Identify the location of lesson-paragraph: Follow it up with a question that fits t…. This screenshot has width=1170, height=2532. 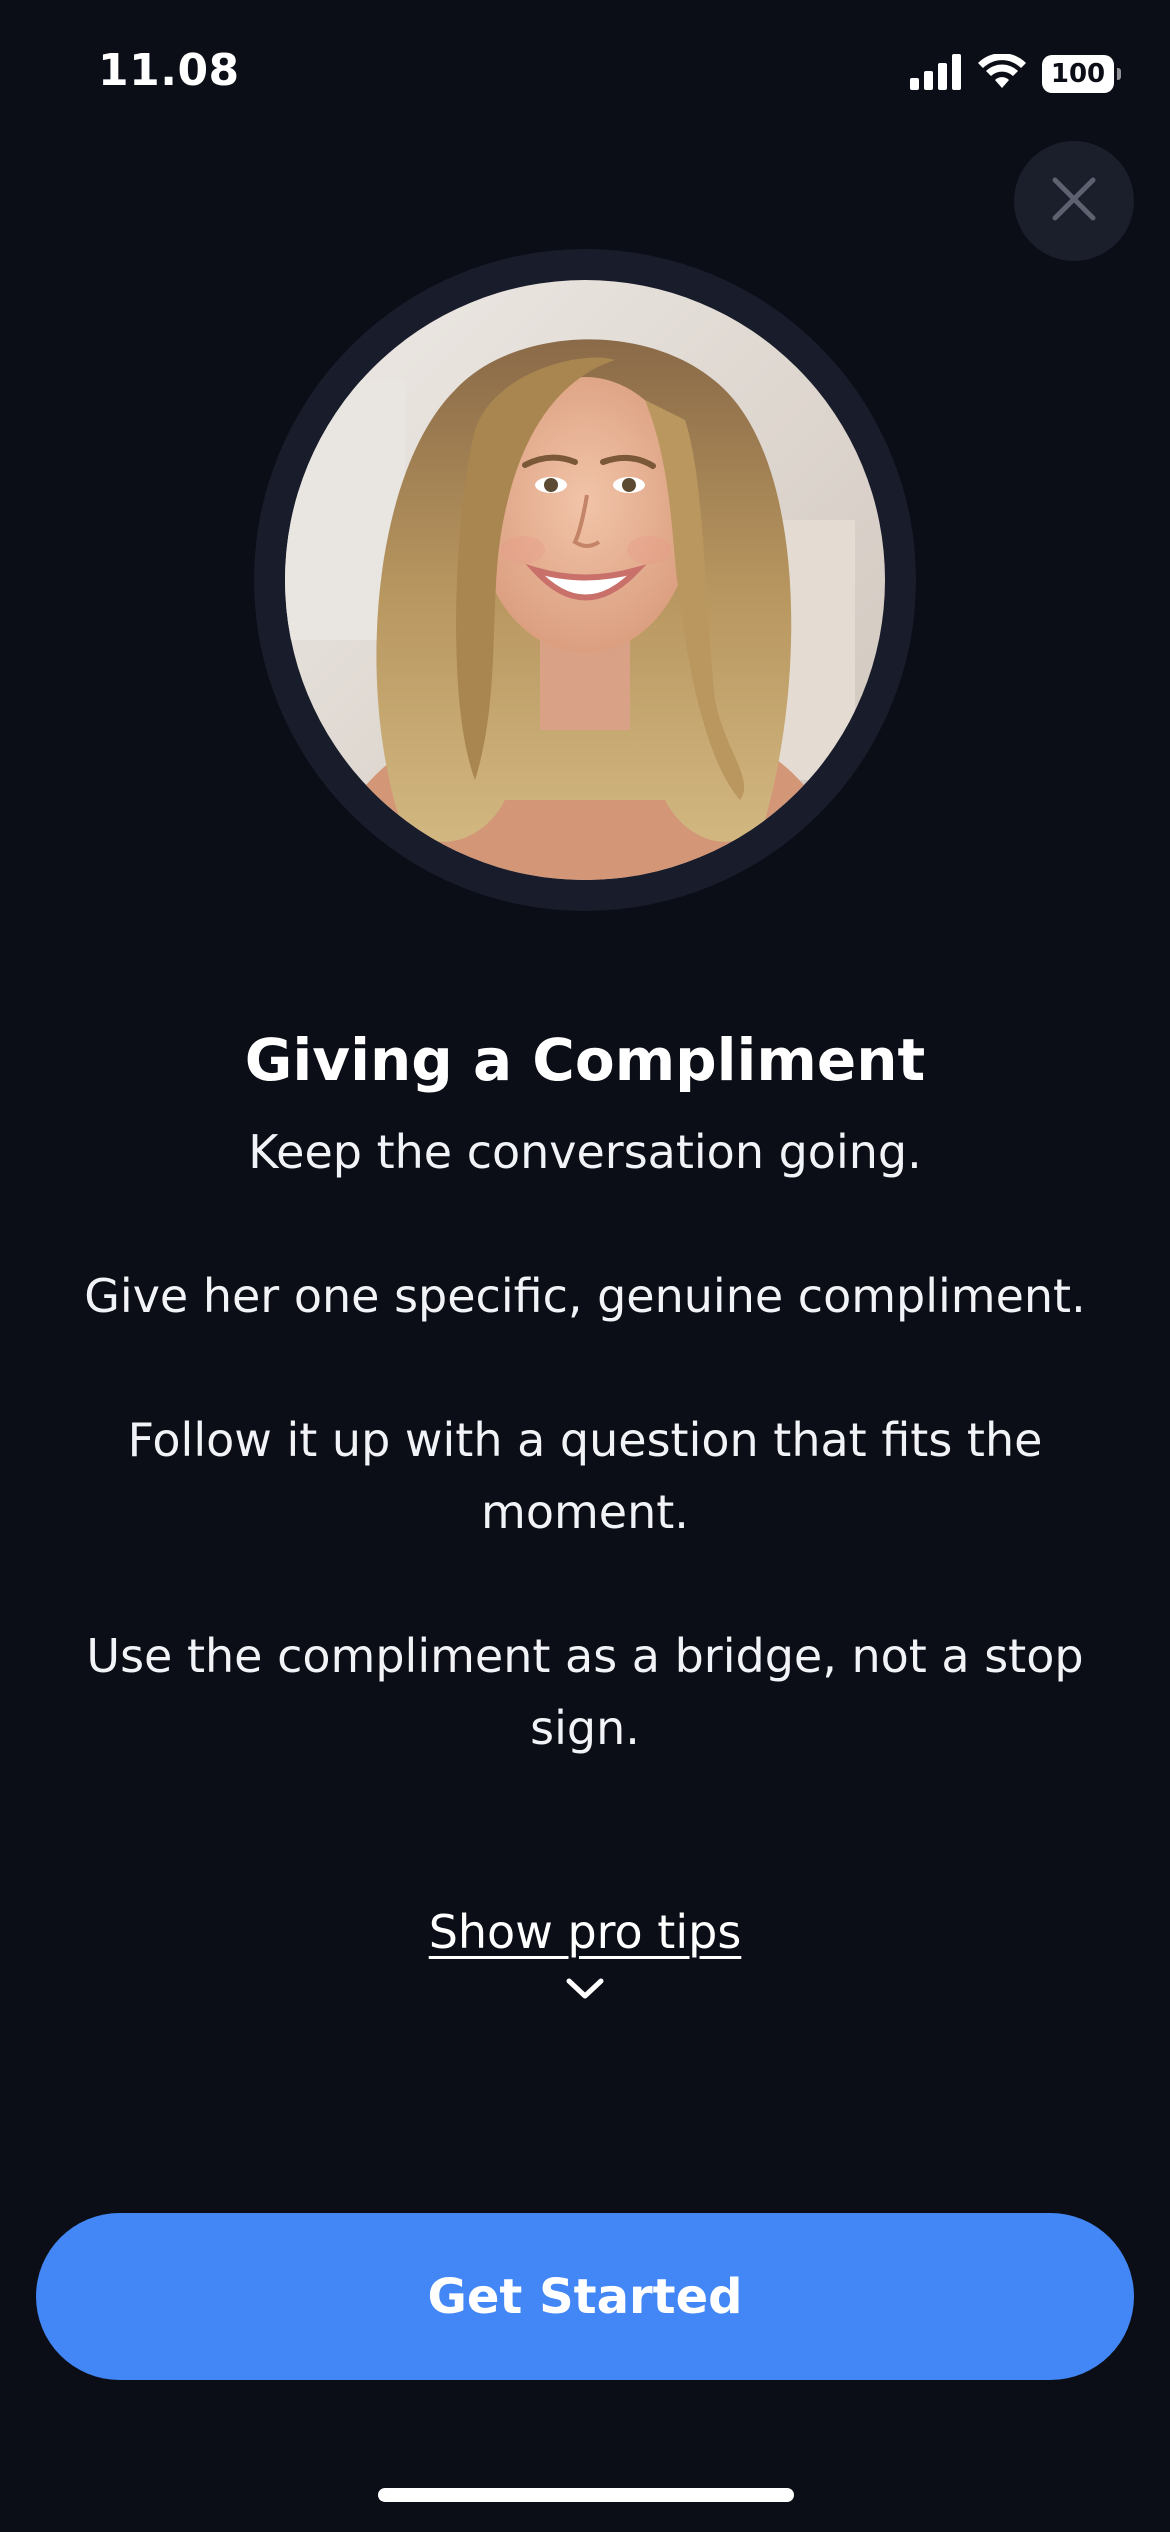
(585, 1476).